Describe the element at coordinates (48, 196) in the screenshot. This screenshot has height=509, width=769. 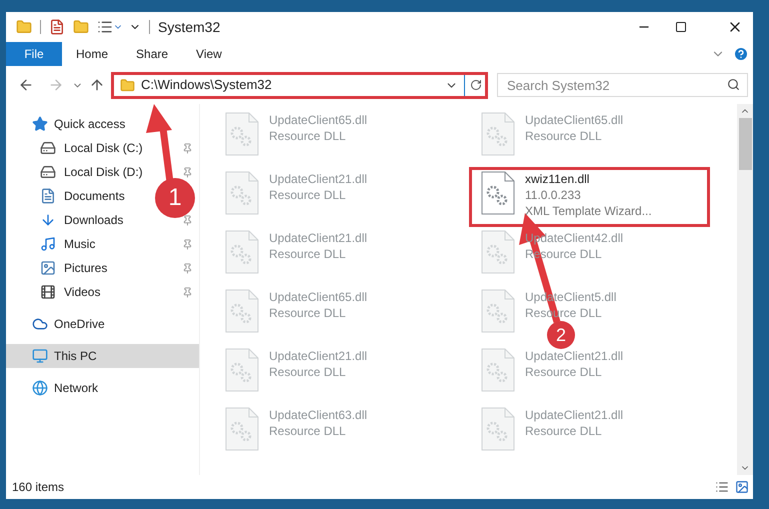
I see `document-icon` at that location.